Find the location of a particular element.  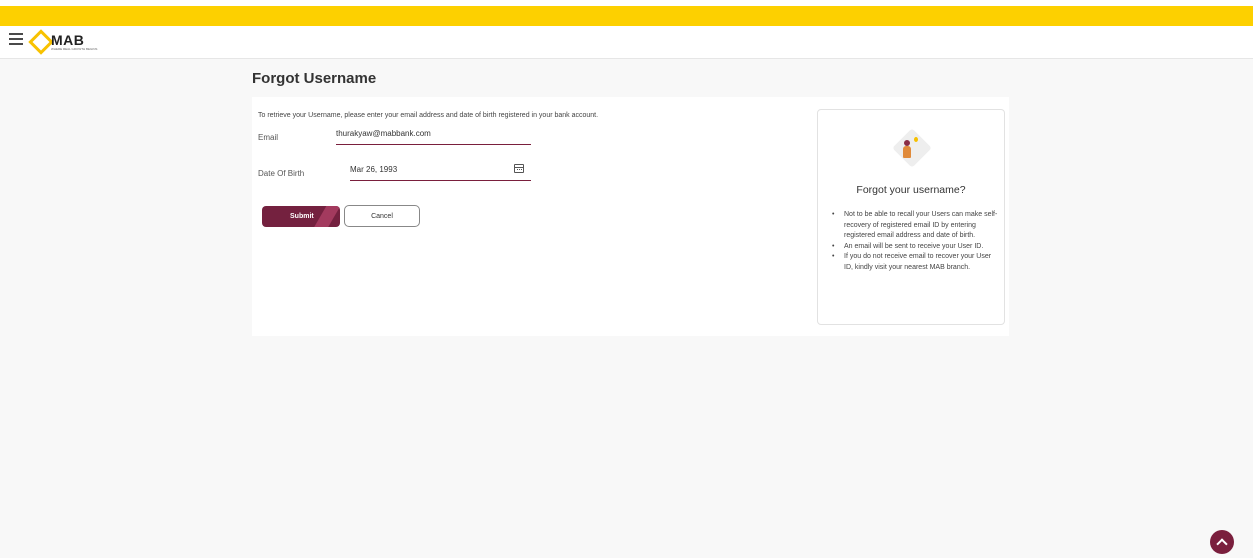

app-header: MAB WHERE REAL GROWTH BEGINS is located at coordinates (626, 42).